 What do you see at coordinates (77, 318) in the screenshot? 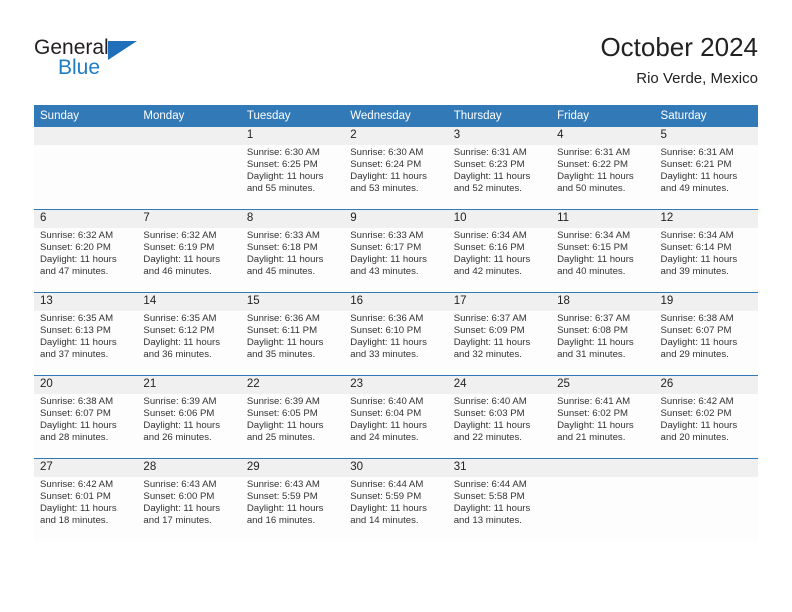
I see `day-sunrise-line: Sunrise: 6:35 AM` at bounding box center [77, 318].